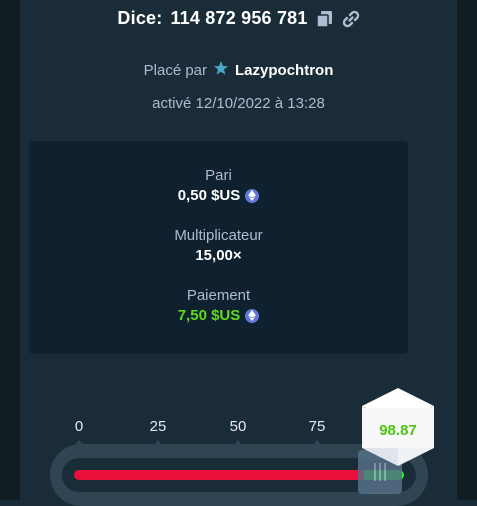 The height and width of the screenshot is (506, 477). I want to click on bet-id-value: 114 872 956 781, so click(239, 18).